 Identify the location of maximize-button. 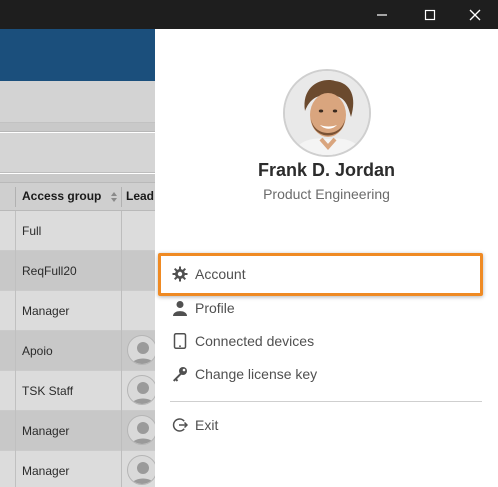
(430, 14).